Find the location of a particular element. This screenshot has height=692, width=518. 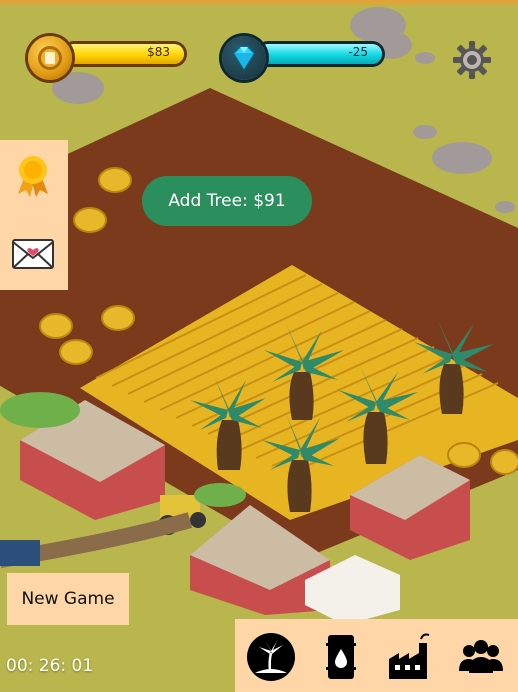

diamond-icon is located at coordinates (244, 58).